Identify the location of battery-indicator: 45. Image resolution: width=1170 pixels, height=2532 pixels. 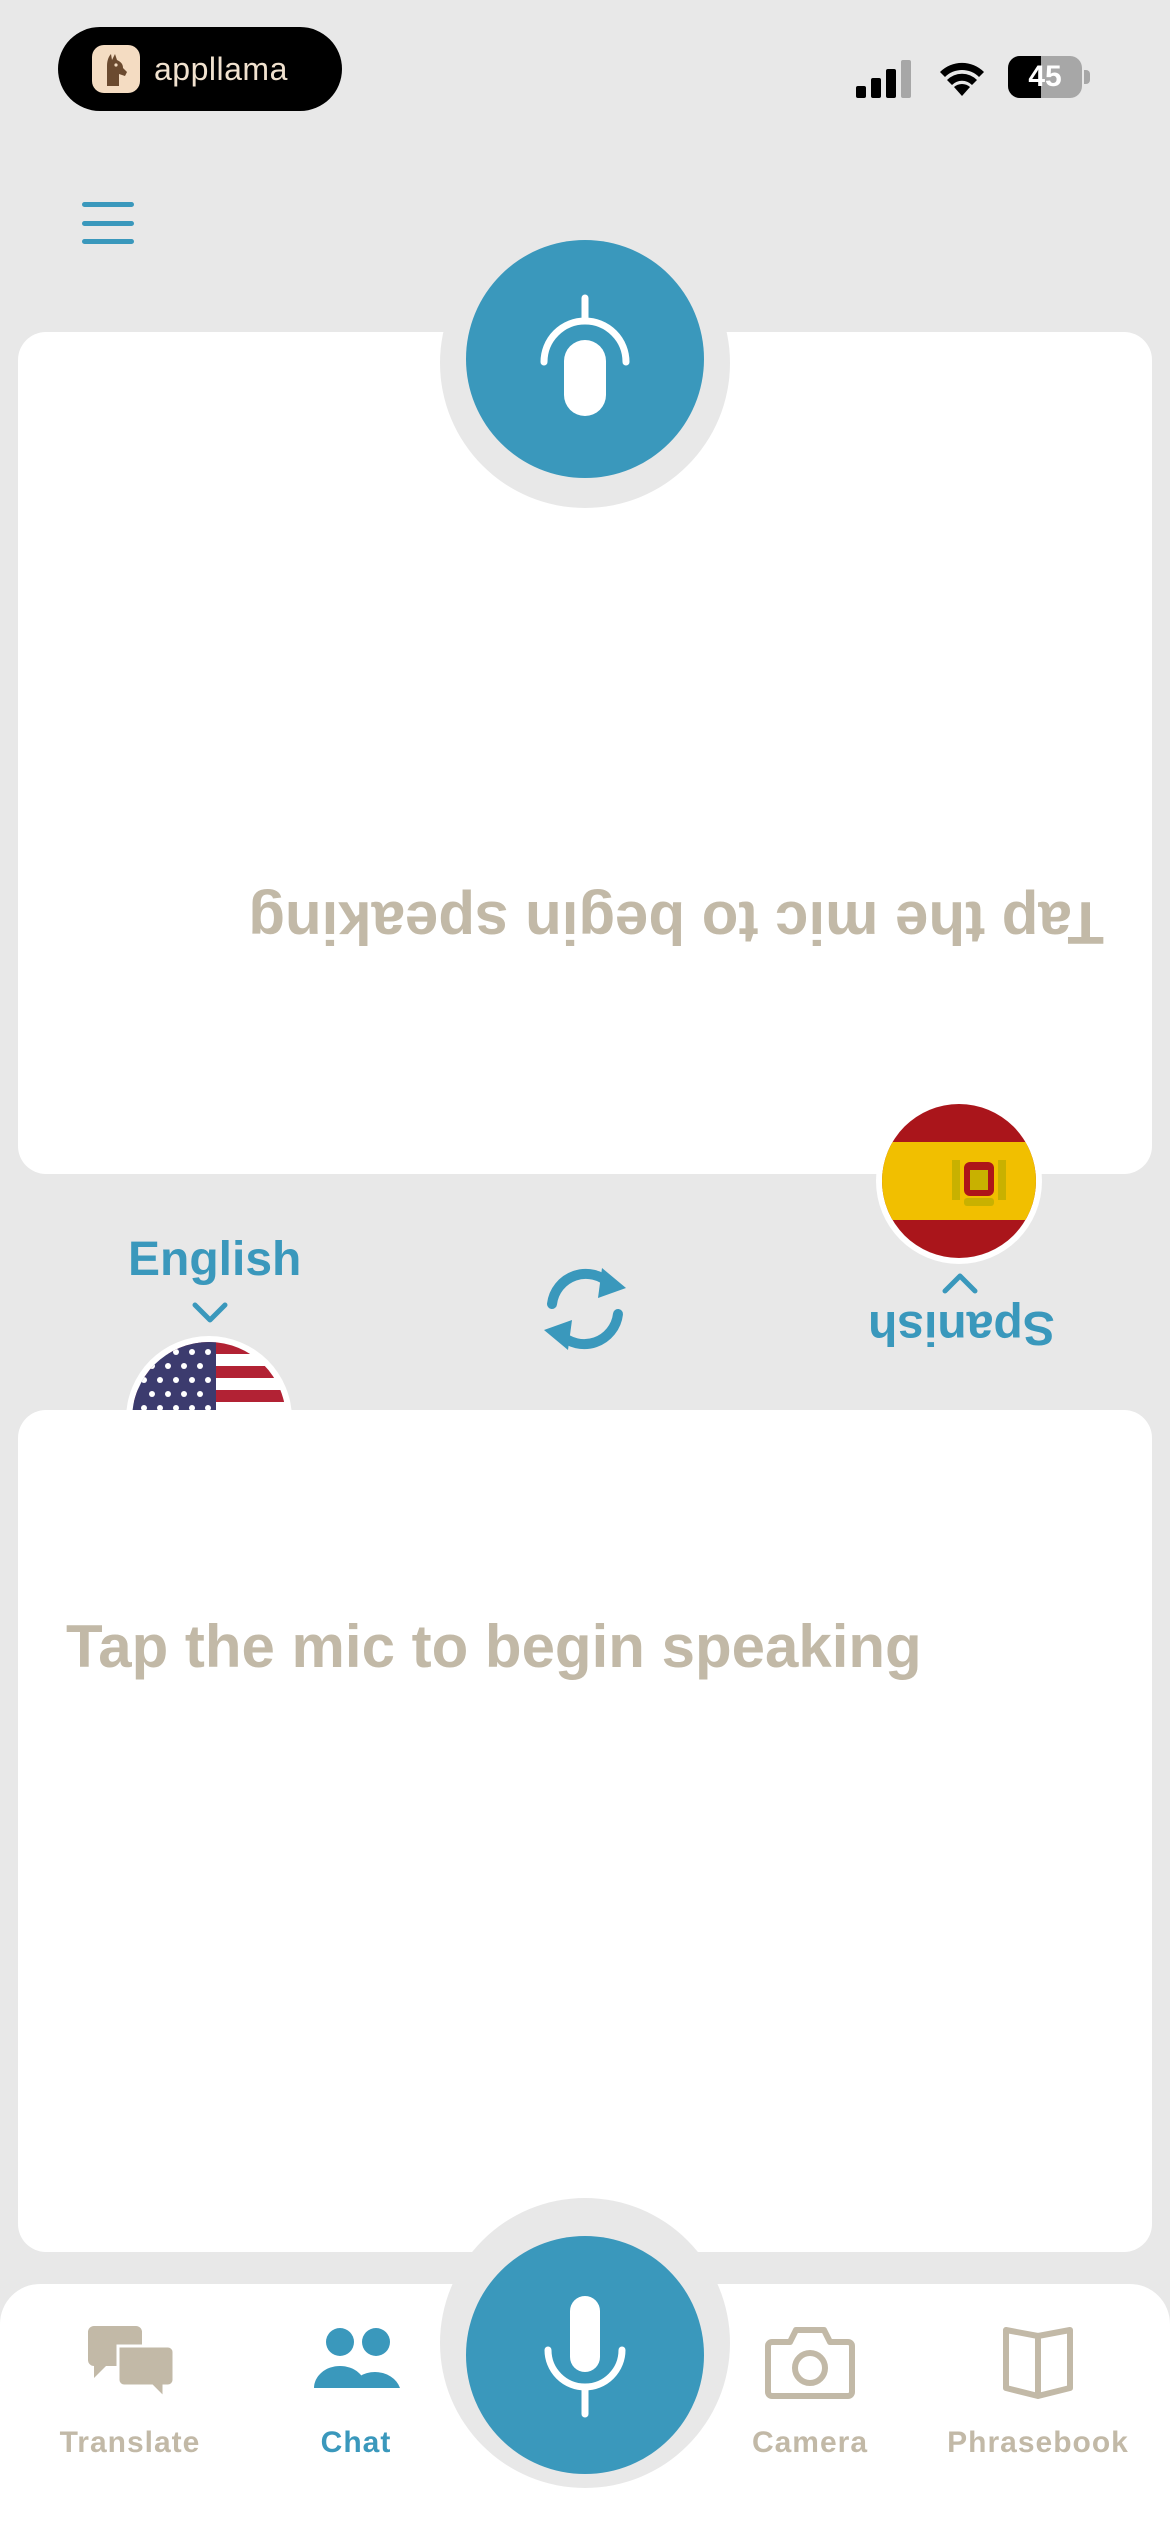
(1049, 77).